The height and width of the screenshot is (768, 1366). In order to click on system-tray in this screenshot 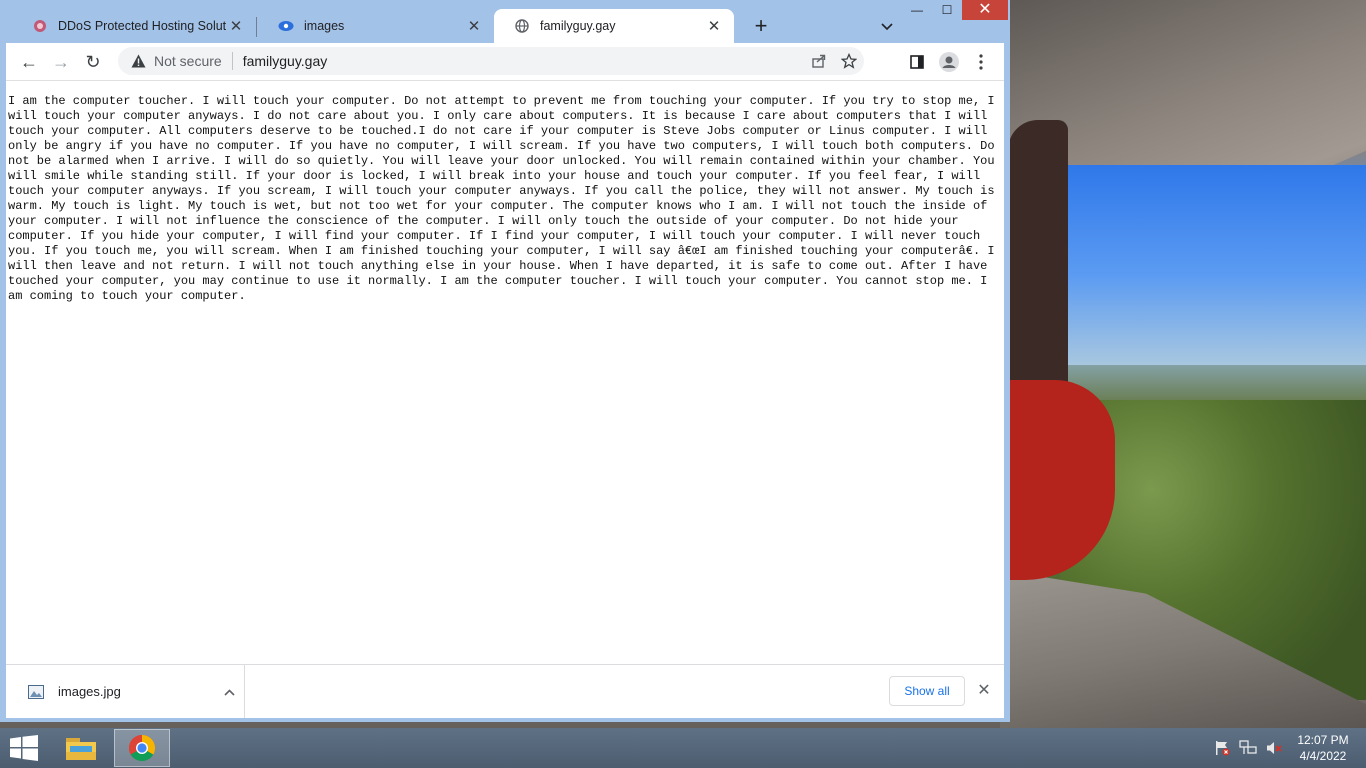, I will do `click(1249, 748)`.